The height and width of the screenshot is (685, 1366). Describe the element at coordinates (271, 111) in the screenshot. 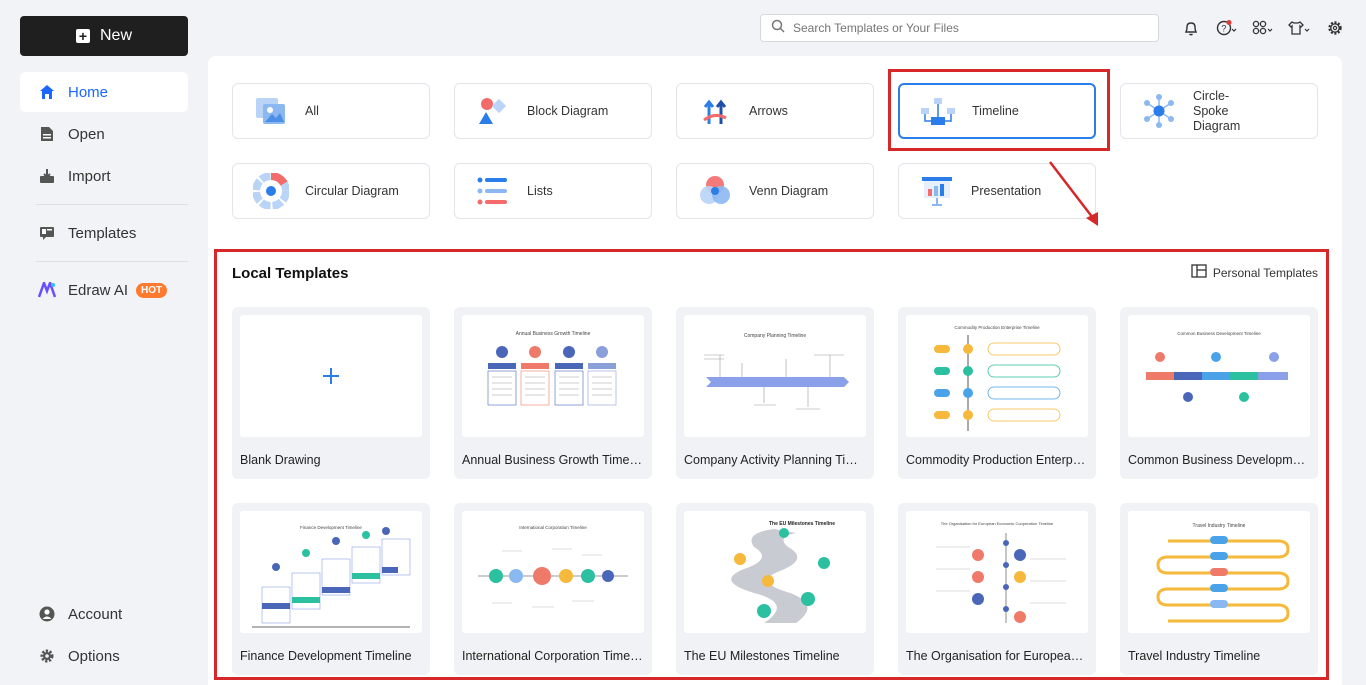

I see `all-icon` at that location.